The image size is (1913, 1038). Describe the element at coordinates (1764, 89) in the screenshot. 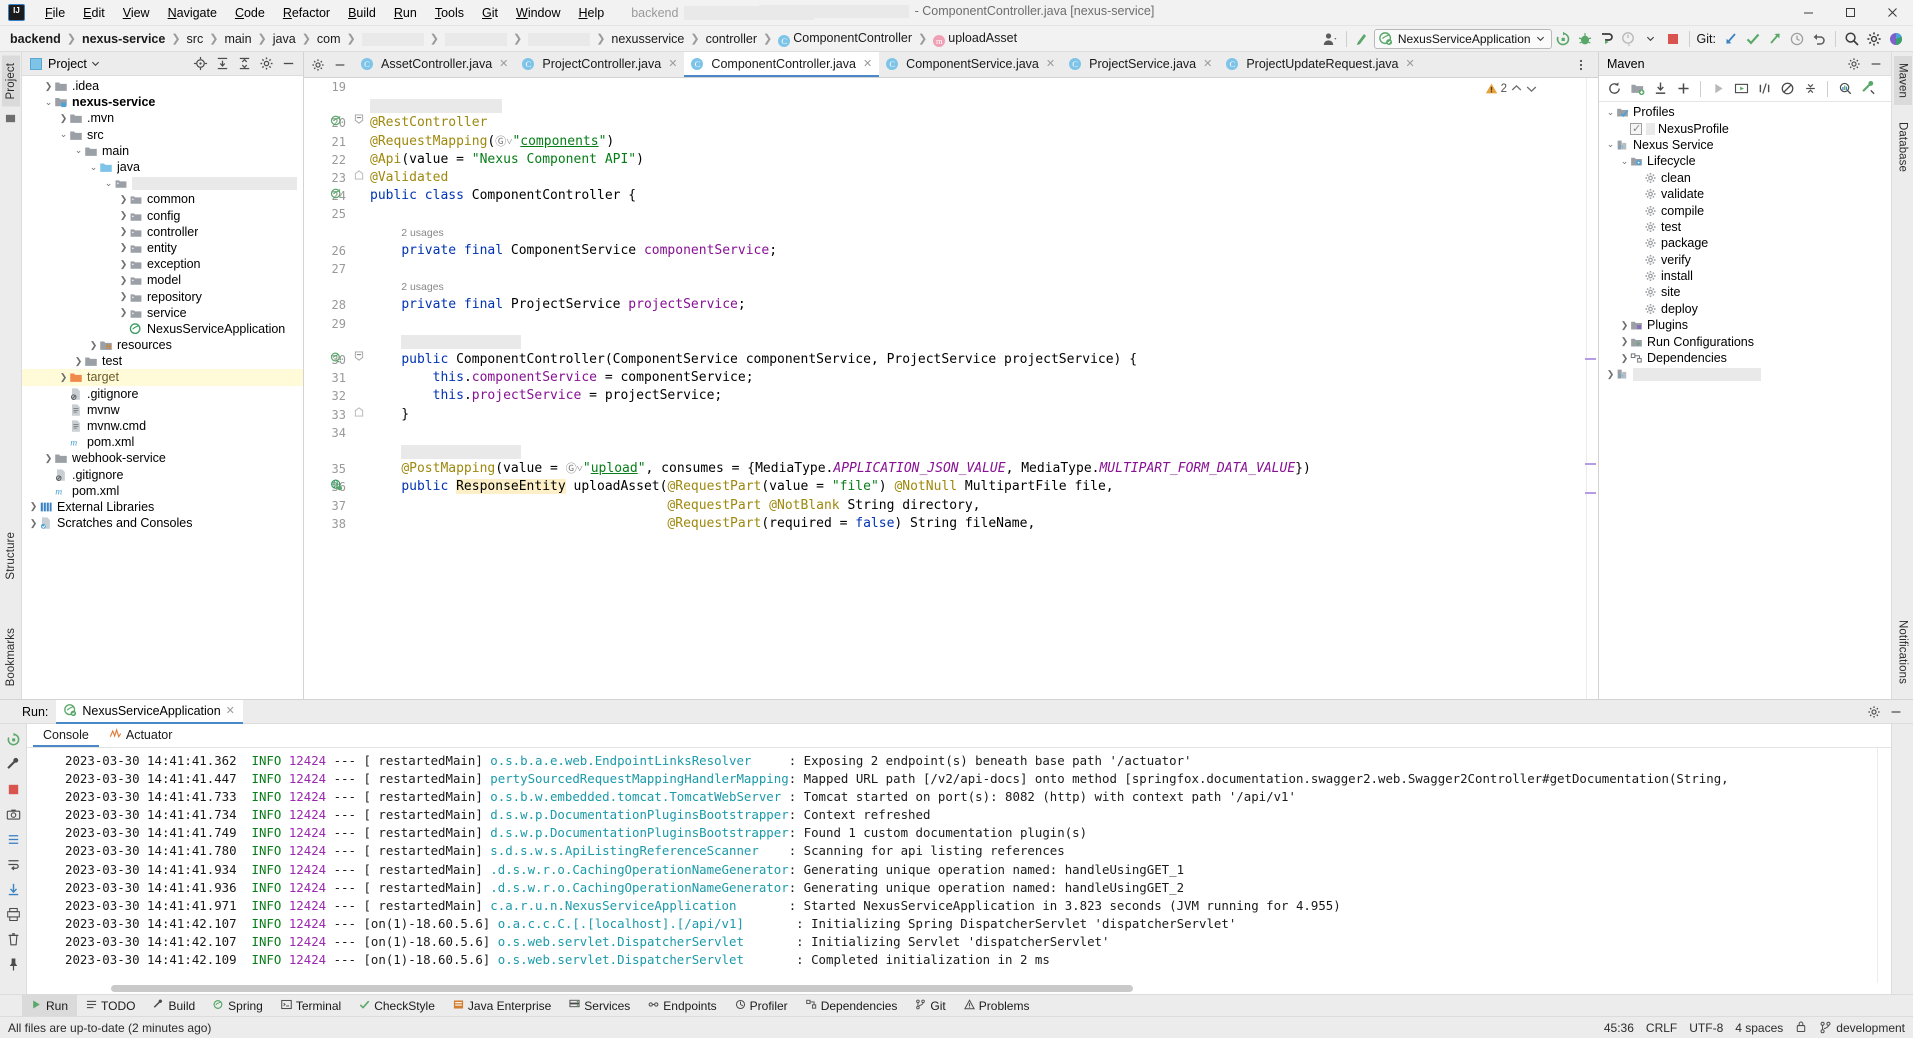

I see `skip-tests-icon` at that location.